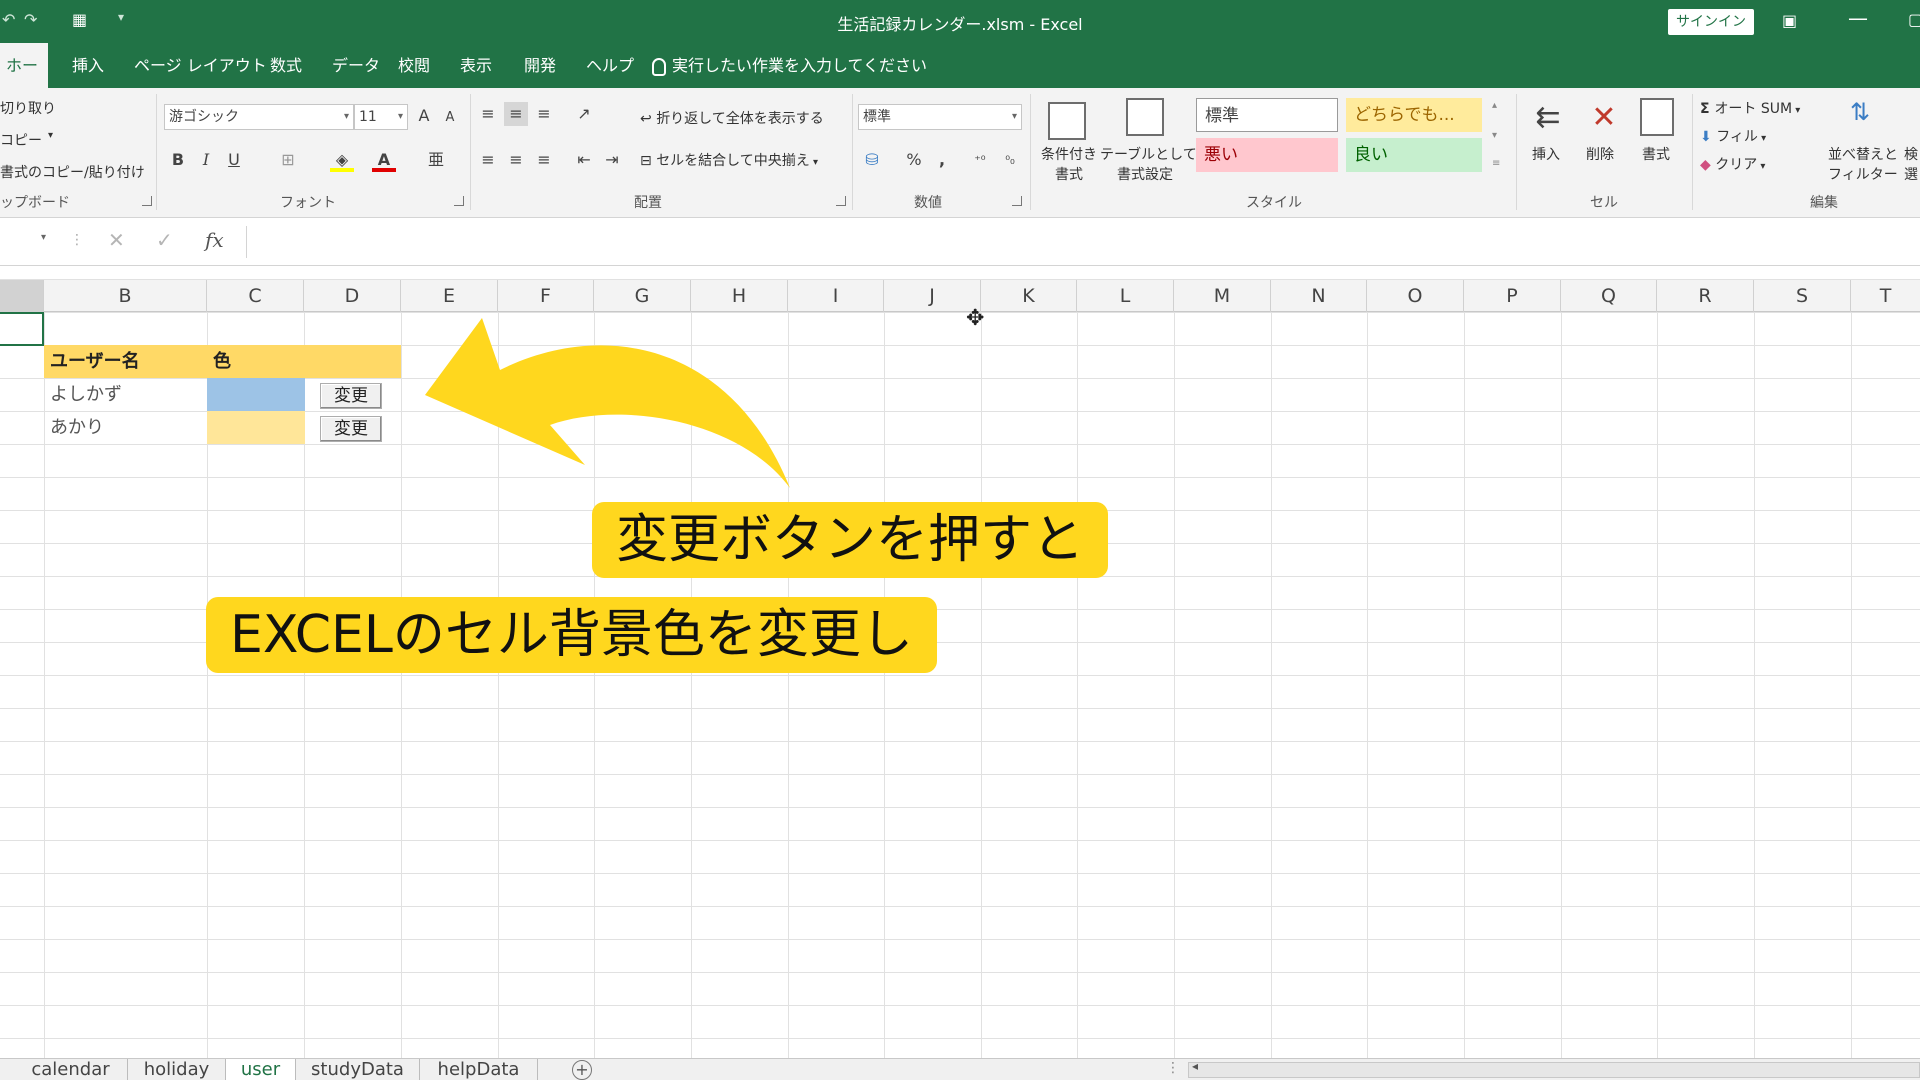  I want to click on signin-button: サインイン, so click(1711, 22).